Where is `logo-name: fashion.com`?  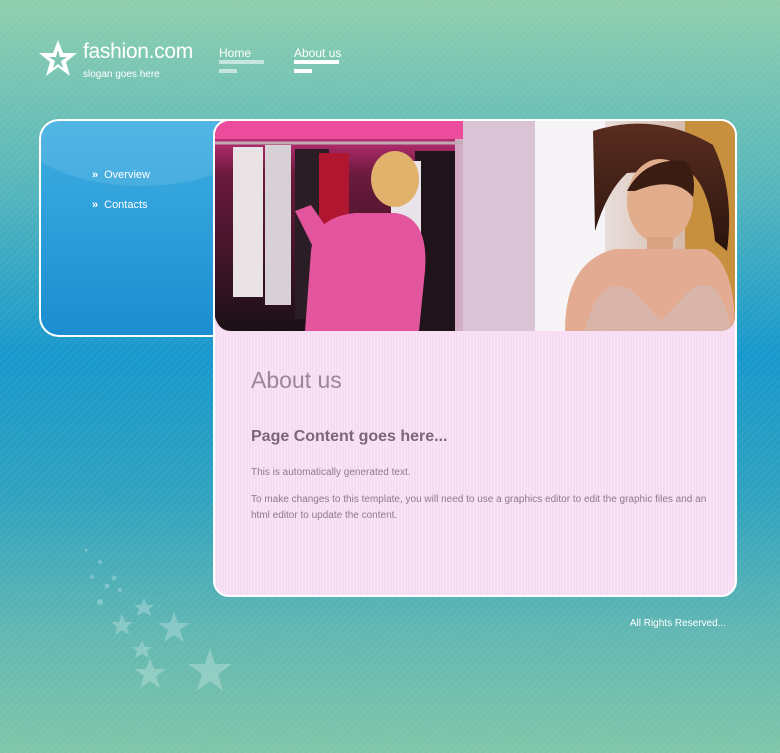
logo-name: fashion.com is located at coordinates (138, 51).